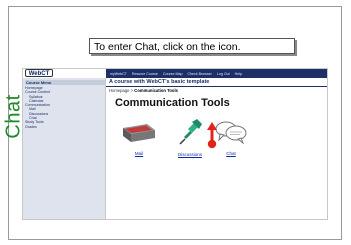 The height and width of the screenshot is (245, 351). Describe the element at coordinates (118, 74) in the screenshot. I see `topnav-mywebct: myWebCT` at that location.